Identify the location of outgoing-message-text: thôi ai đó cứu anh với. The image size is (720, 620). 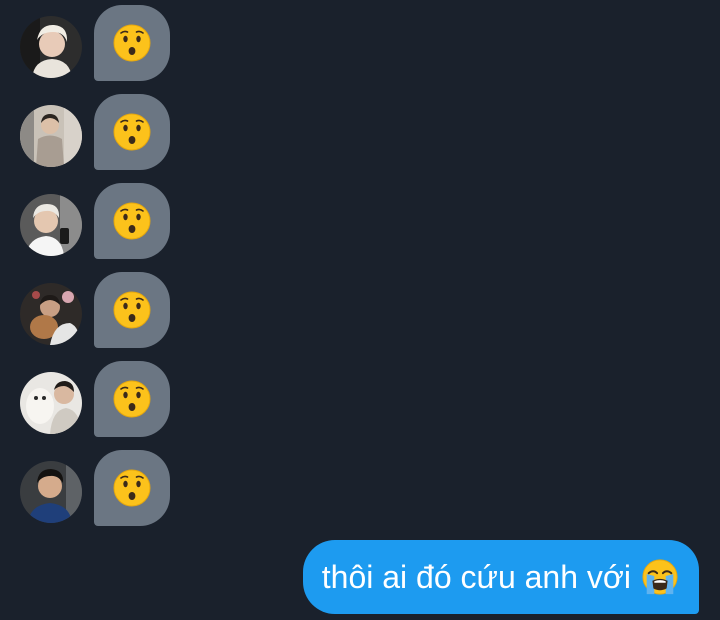
(476, 576).